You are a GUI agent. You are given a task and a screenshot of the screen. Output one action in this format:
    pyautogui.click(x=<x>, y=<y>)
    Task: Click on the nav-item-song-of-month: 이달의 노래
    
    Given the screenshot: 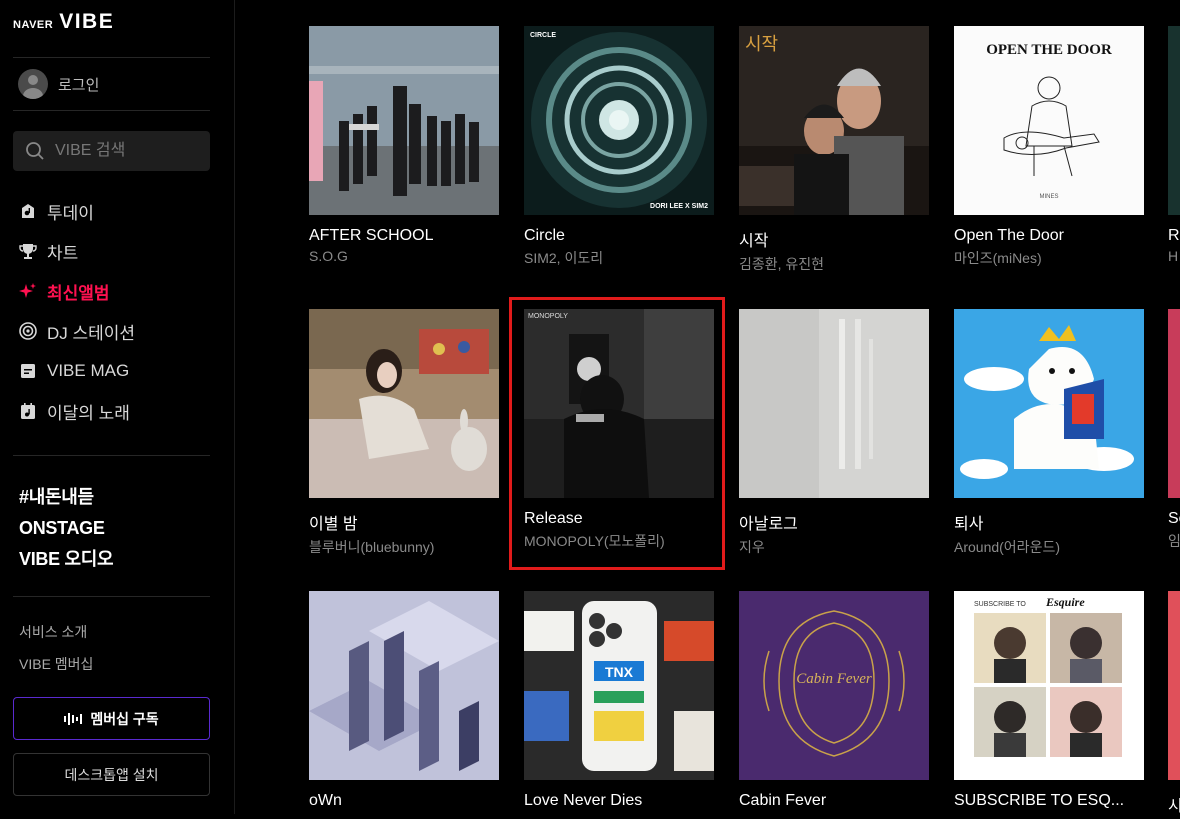 What is the action you would take?
    pyautogui.click(x=76, y=411)
    